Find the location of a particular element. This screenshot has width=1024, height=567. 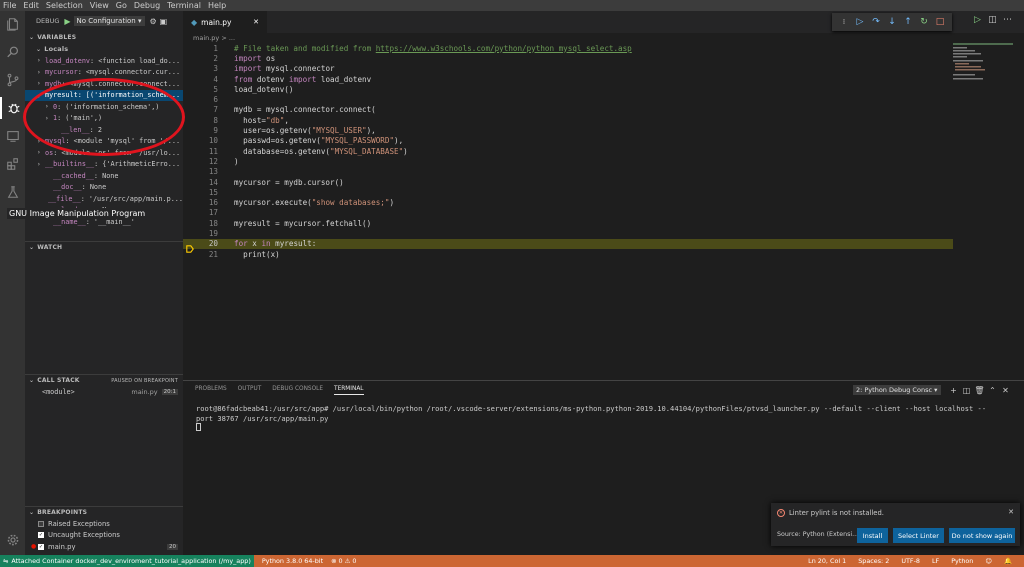

remote-explorer-icon is located at coordinates (12, 136).